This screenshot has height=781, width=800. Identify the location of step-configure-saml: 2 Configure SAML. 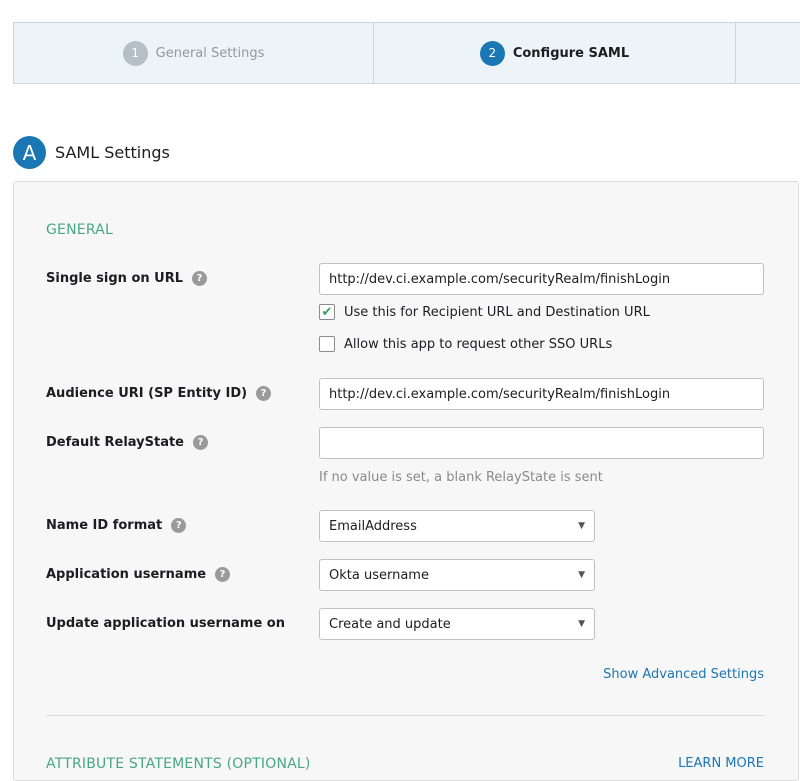
(555, 53).